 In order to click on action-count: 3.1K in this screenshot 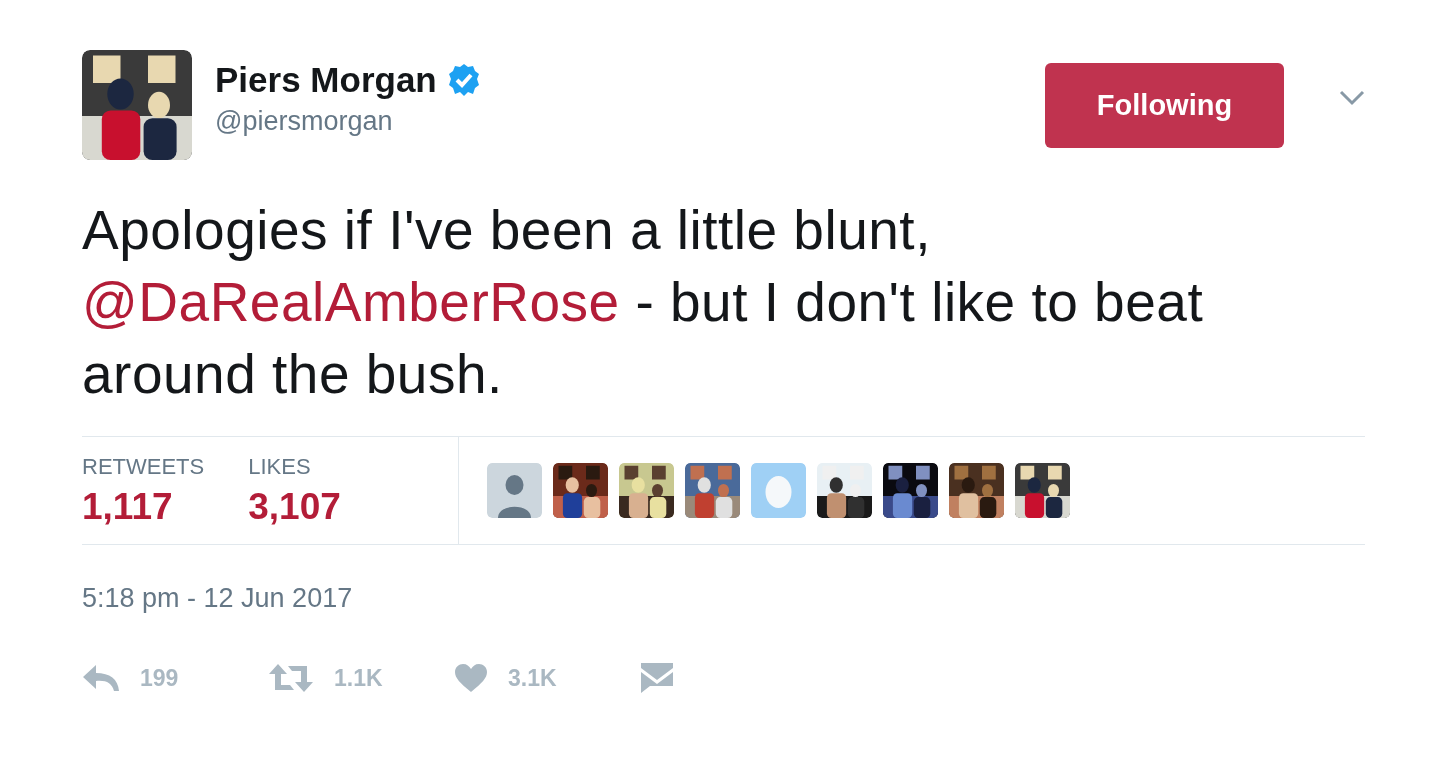, I will do `click(532, 678)`.